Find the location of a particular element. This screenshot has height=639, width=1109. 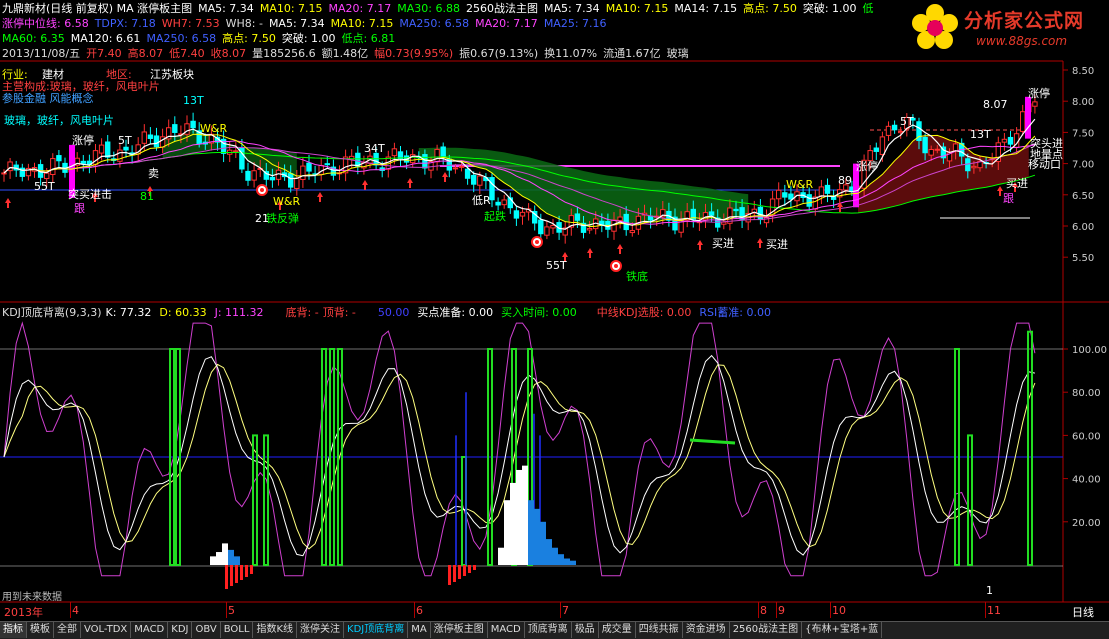

chart-annotation: 移动口 is located at coordinates (1044, 164).